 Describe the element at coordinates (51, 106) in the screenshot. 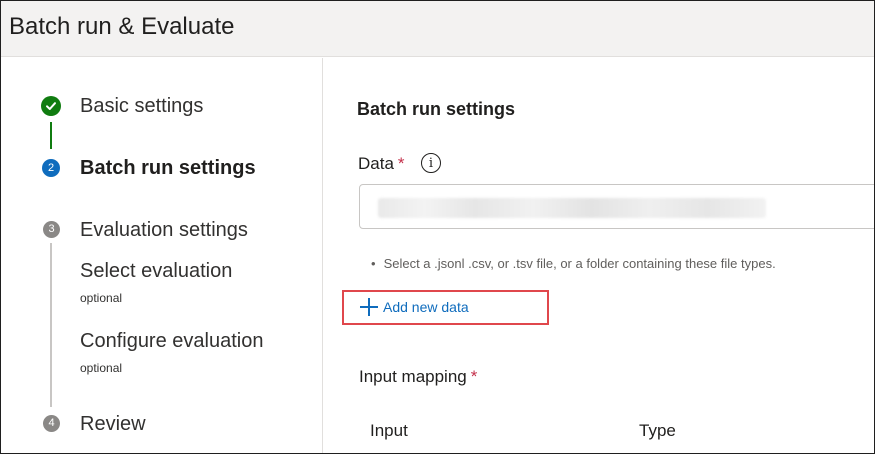

I see `step-completed-checkmark-icon` at that location.